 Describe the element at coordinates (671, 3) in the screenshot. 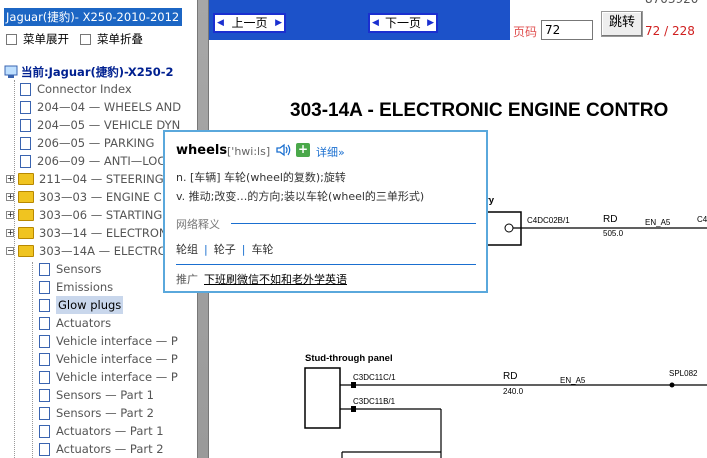

I see `top-number: 8703920` at that location.